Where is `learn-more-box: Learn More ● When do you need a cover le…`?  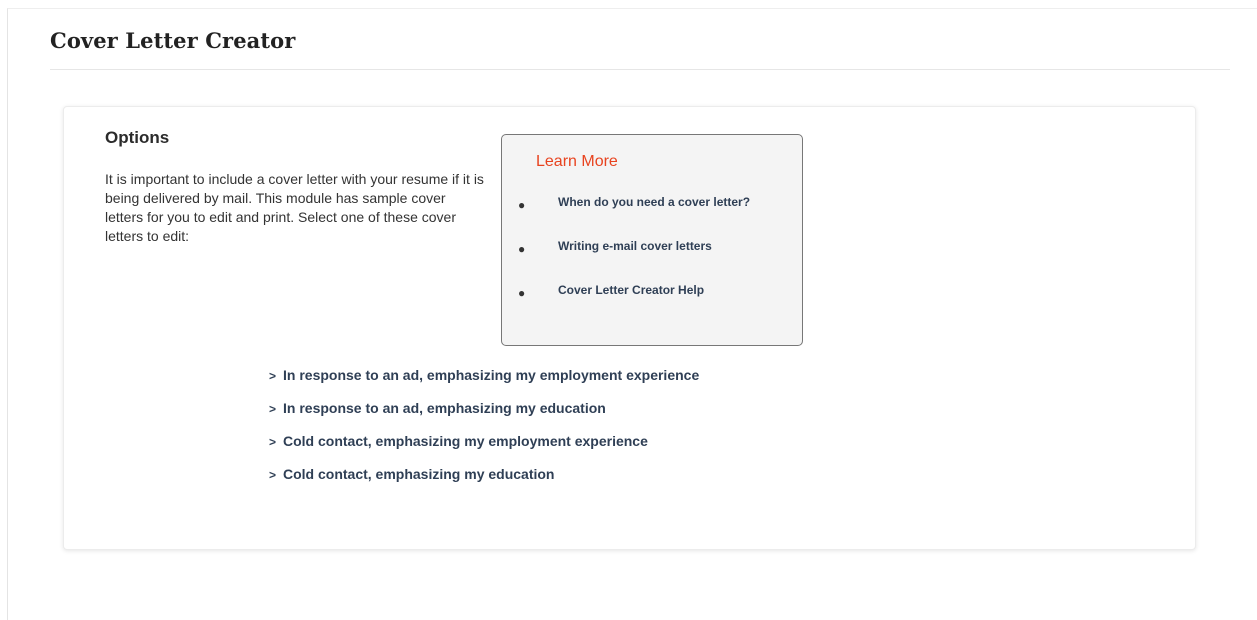 learn-more-box: Learn More ● When do you need a cover le… is located at coordinates (652, 240).